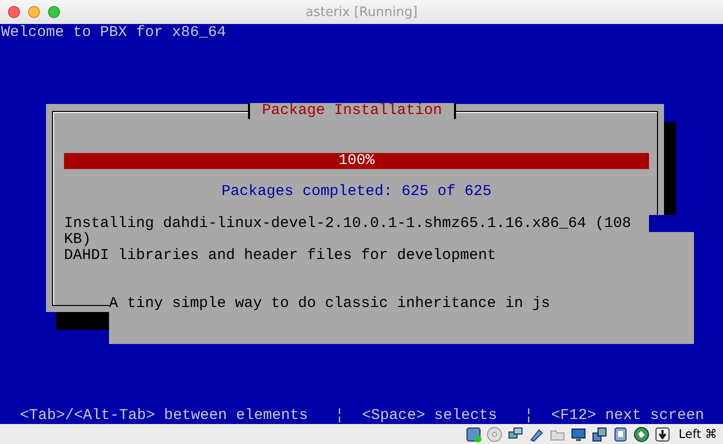  What do you see at coordinates (113, 33) in the screenshot?
I see `console-header: Welcome to PBX for x86_64` at bounding box center [113, 33].